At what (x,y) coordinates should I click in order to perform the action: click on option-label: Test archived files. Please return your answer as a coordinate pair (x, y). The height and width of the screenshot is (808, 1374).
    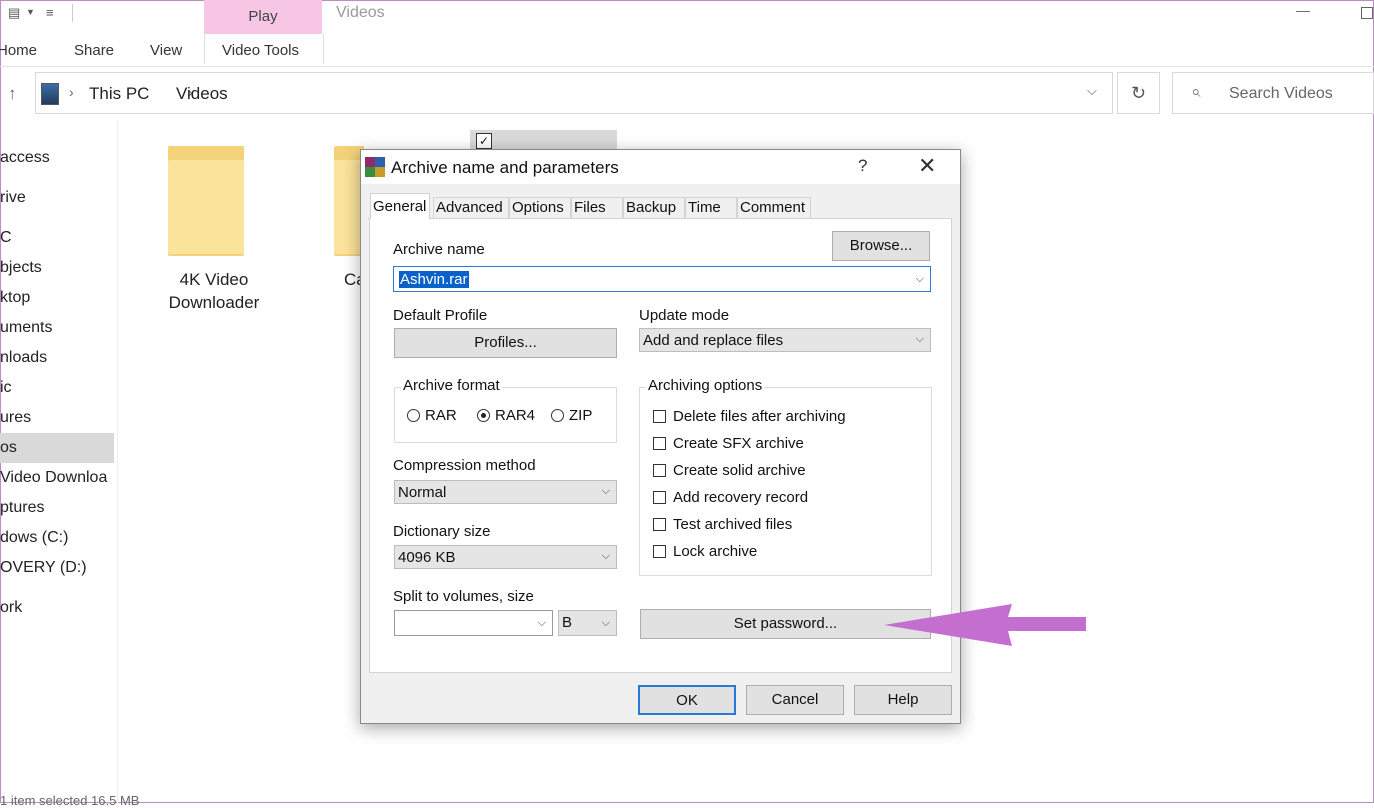
    Looking at the image, I should click on (732, 524).